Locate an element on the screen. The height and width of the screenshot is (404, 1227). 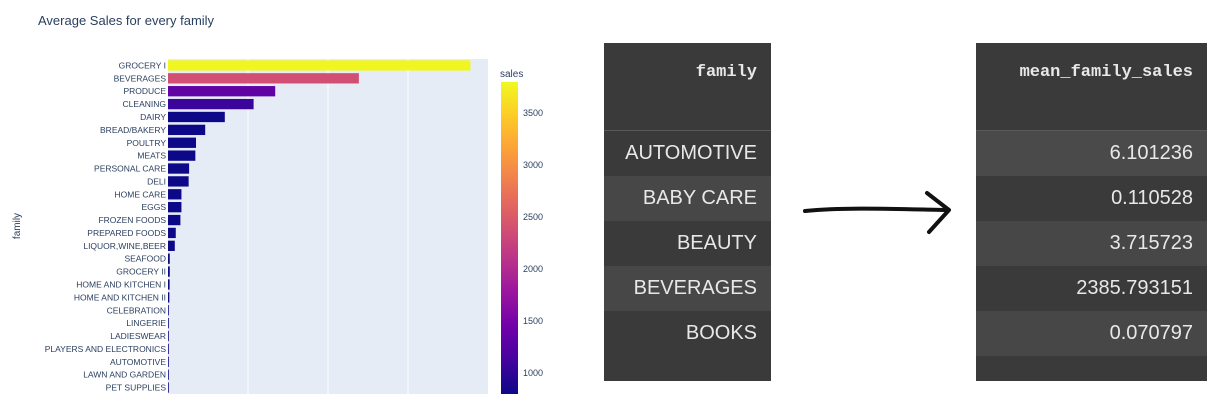
colorbar-tick-label: 3500 is located at coordinates (533, 113).